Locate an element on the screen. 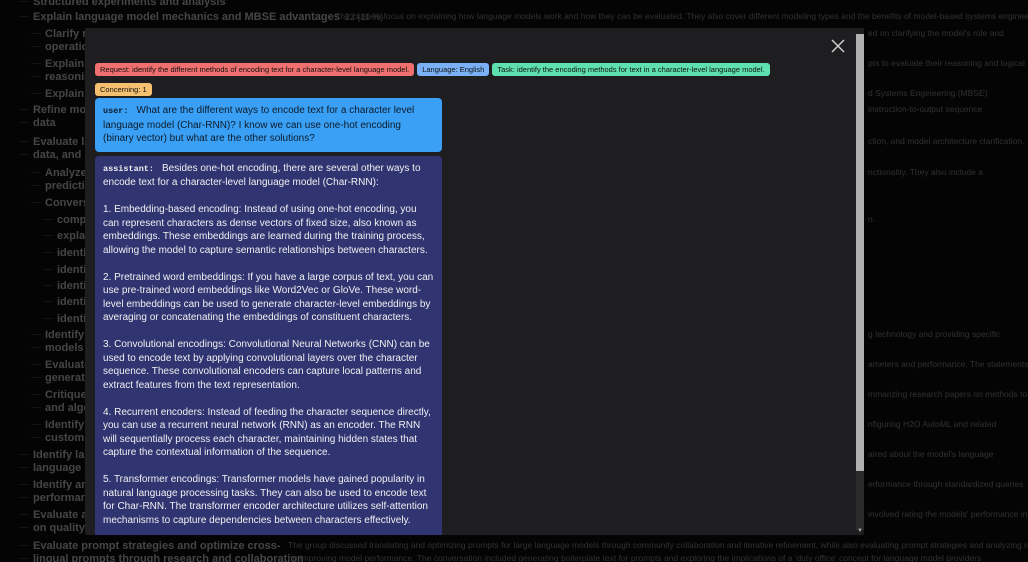 This screenshot has height=562, width=1028. close-icon is located at coordinates (838, 46).